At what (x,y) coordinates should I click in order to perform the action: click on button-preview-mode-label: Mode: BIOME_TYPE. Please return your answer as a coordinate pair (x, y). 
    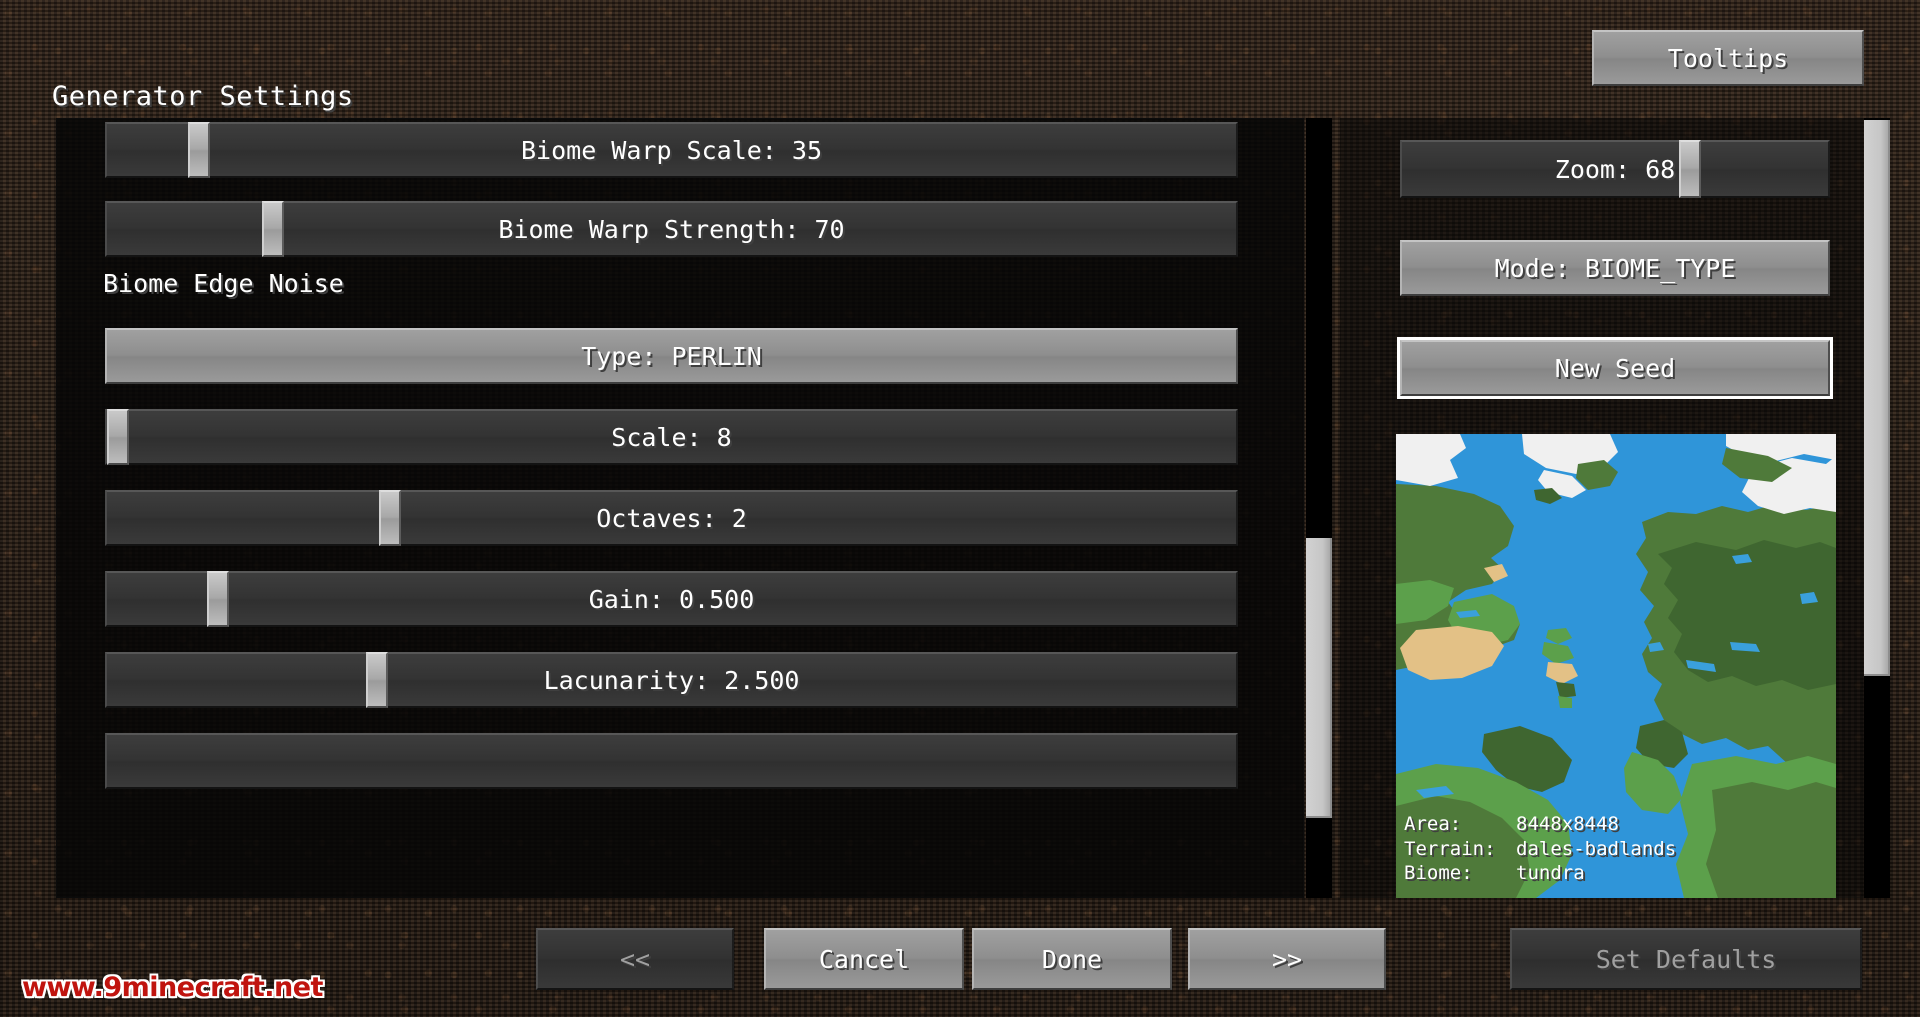
    Looking at the image, I should click on (1615, 268).